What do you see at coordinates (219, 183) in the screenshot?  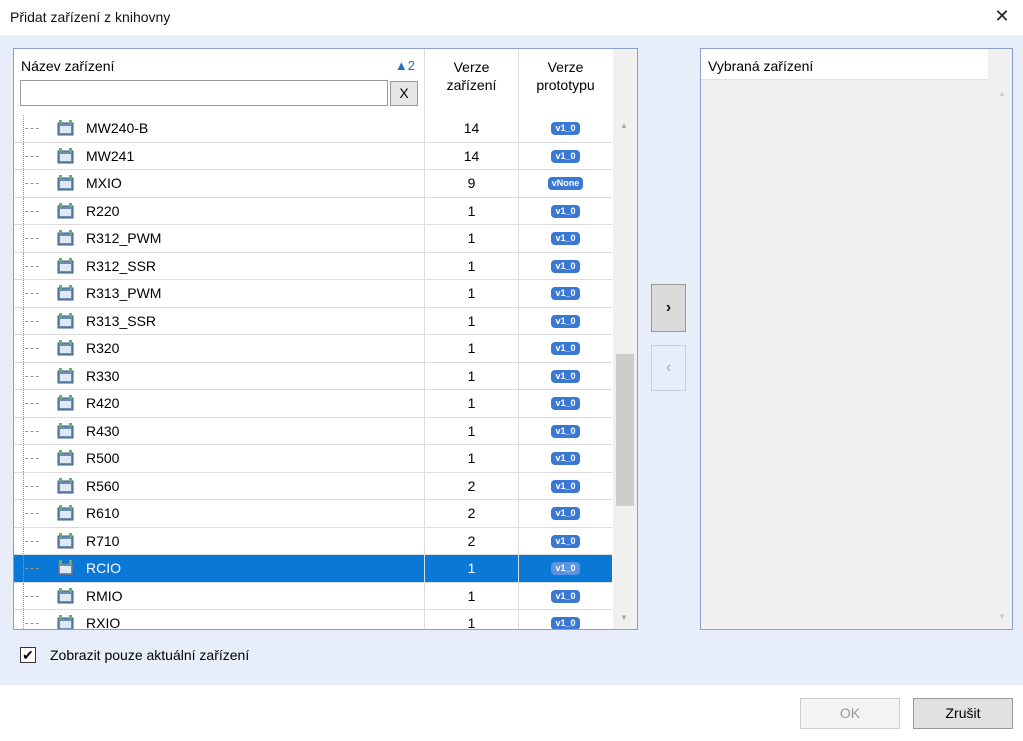 I see `cell-device-name: MXIO` at bounding box center [219, 183].